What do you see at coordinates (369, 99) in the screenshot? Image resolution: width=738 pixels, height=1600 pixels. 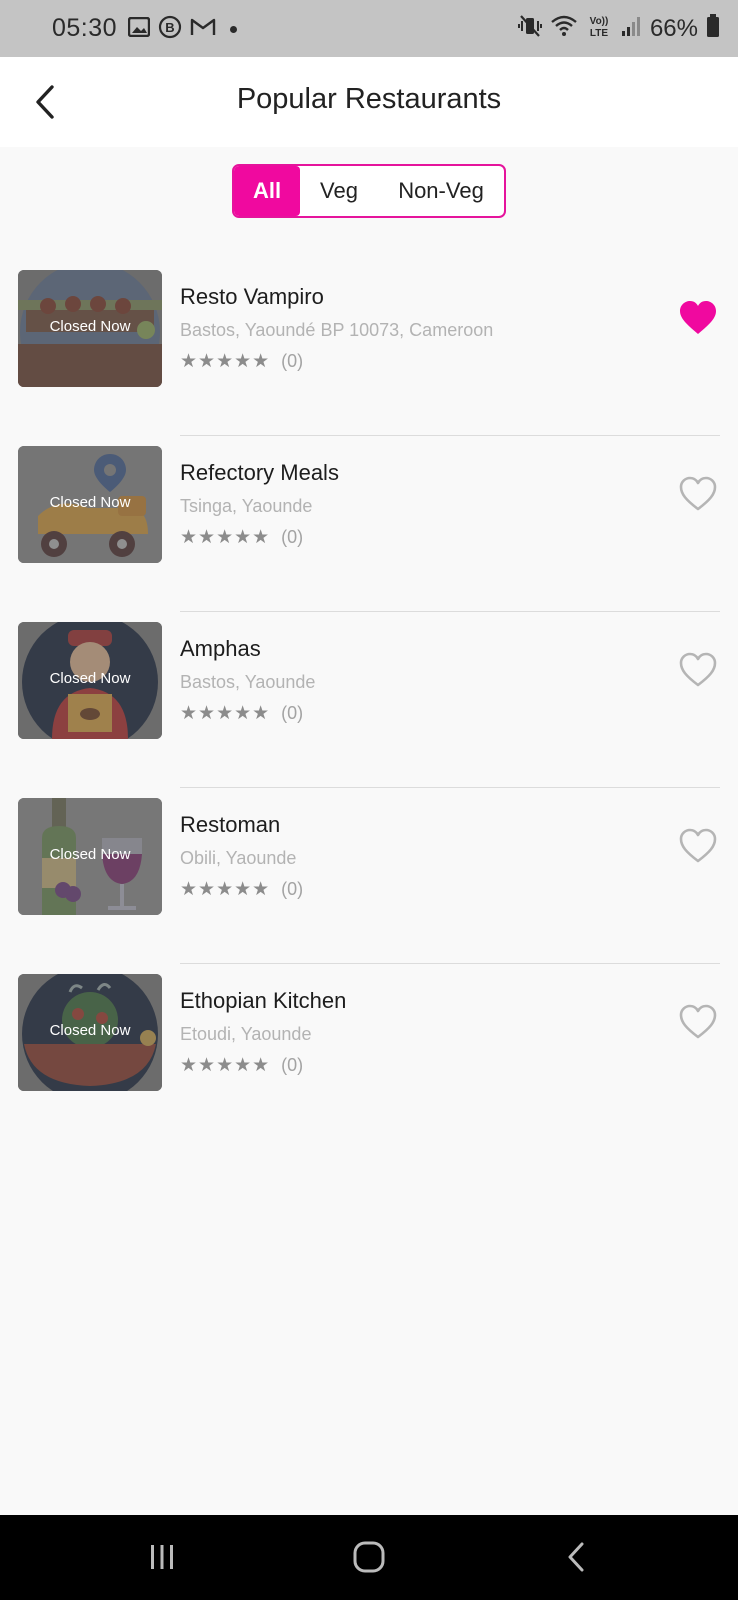 I see `page-title: Popular Restaurants` at bounding box center [369, 99].